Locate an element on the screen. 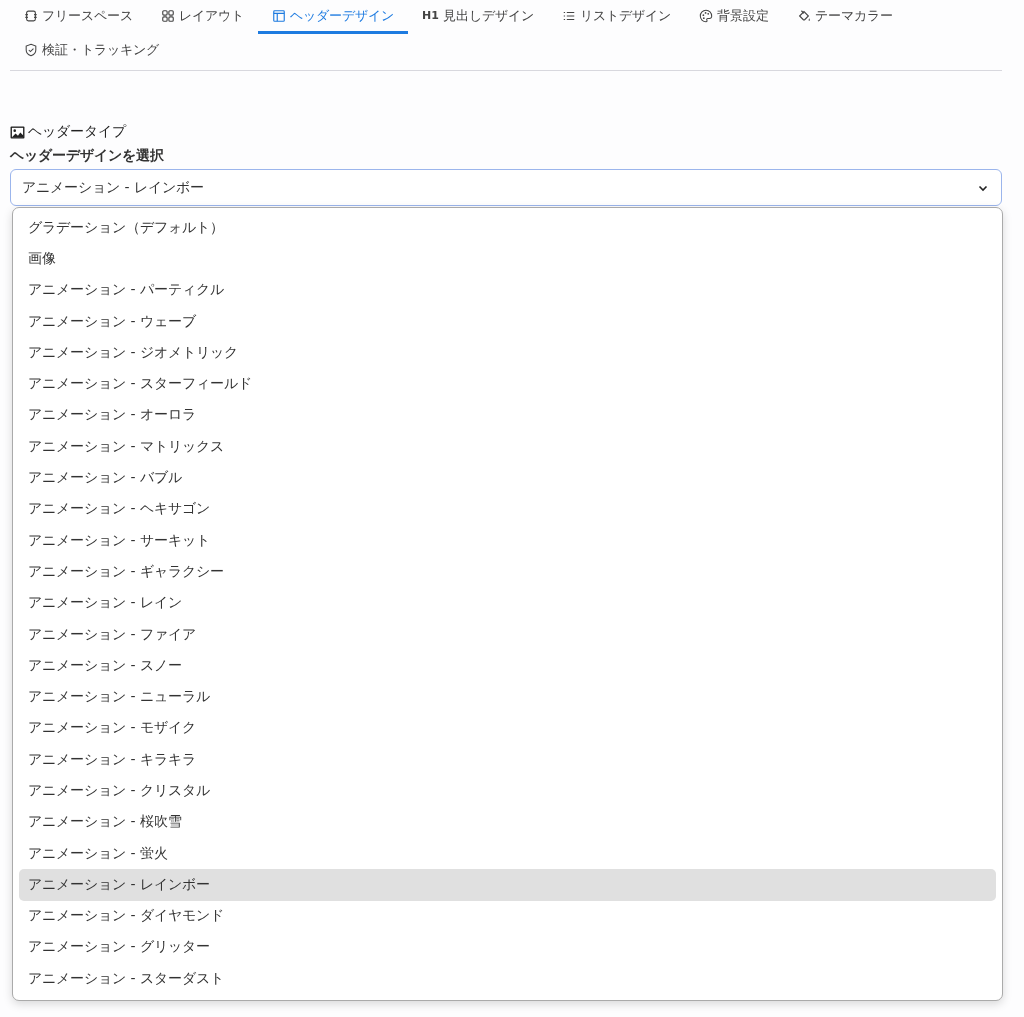  settings-tab: ヘッダーデザイン is located at coordinates (333, 17).